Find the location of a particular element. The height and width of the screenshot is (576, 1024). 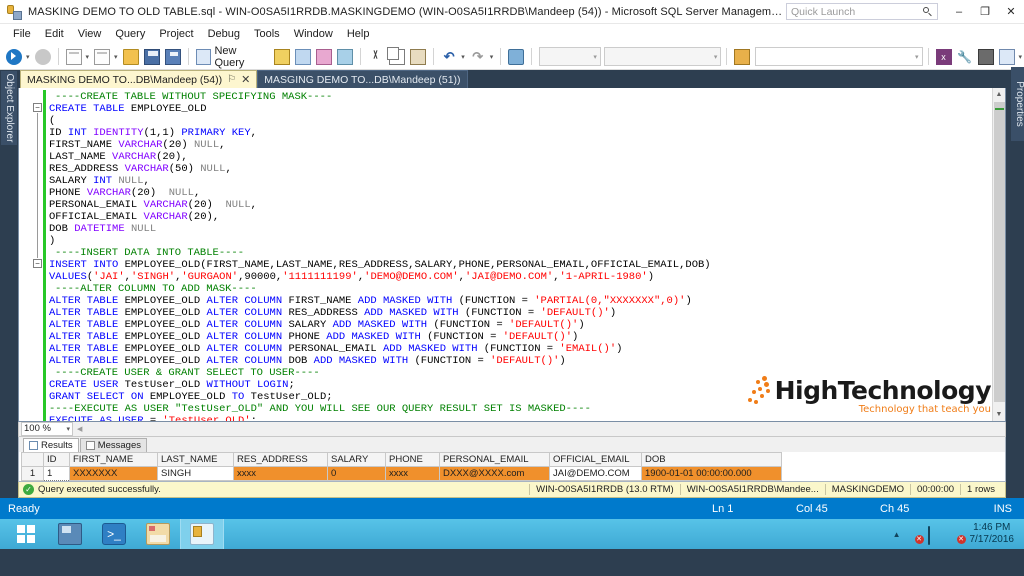

column-header: RES_ADDRESS is located at coordinates (280, 459).